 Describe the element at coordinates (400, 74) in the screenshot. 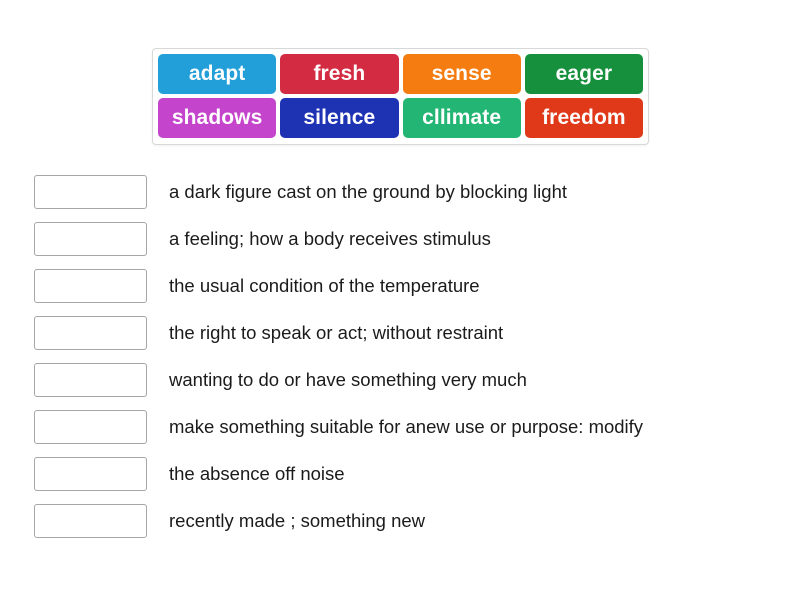

I see `word-bank-row: adapt fresh sense eager` at that location.